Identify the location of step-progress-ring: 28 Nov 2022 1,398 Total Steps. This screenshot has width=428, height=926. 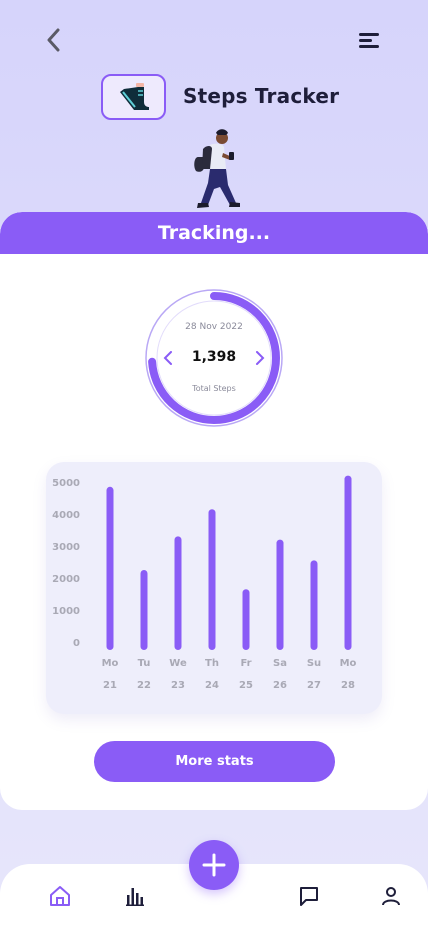
(214, 358).